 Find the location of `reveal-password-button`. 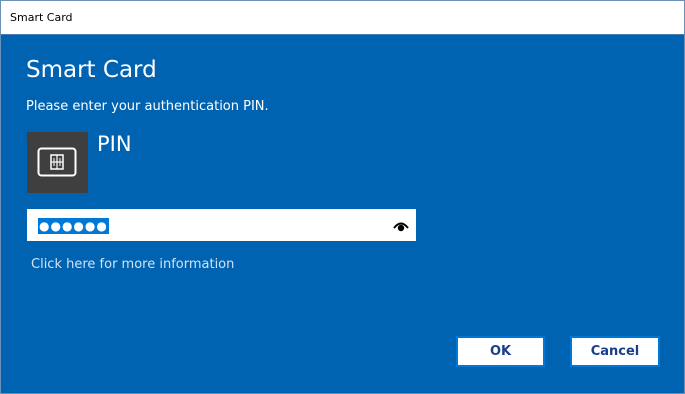

reveal-password-button is located at coordinates (401, 225).